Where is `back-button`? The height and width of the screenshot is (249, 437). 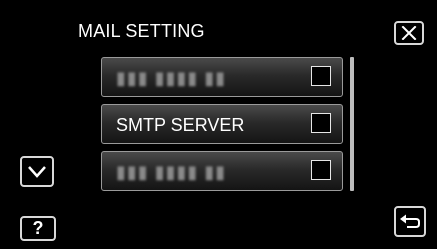 back-button is located at coordinates (410, 221).